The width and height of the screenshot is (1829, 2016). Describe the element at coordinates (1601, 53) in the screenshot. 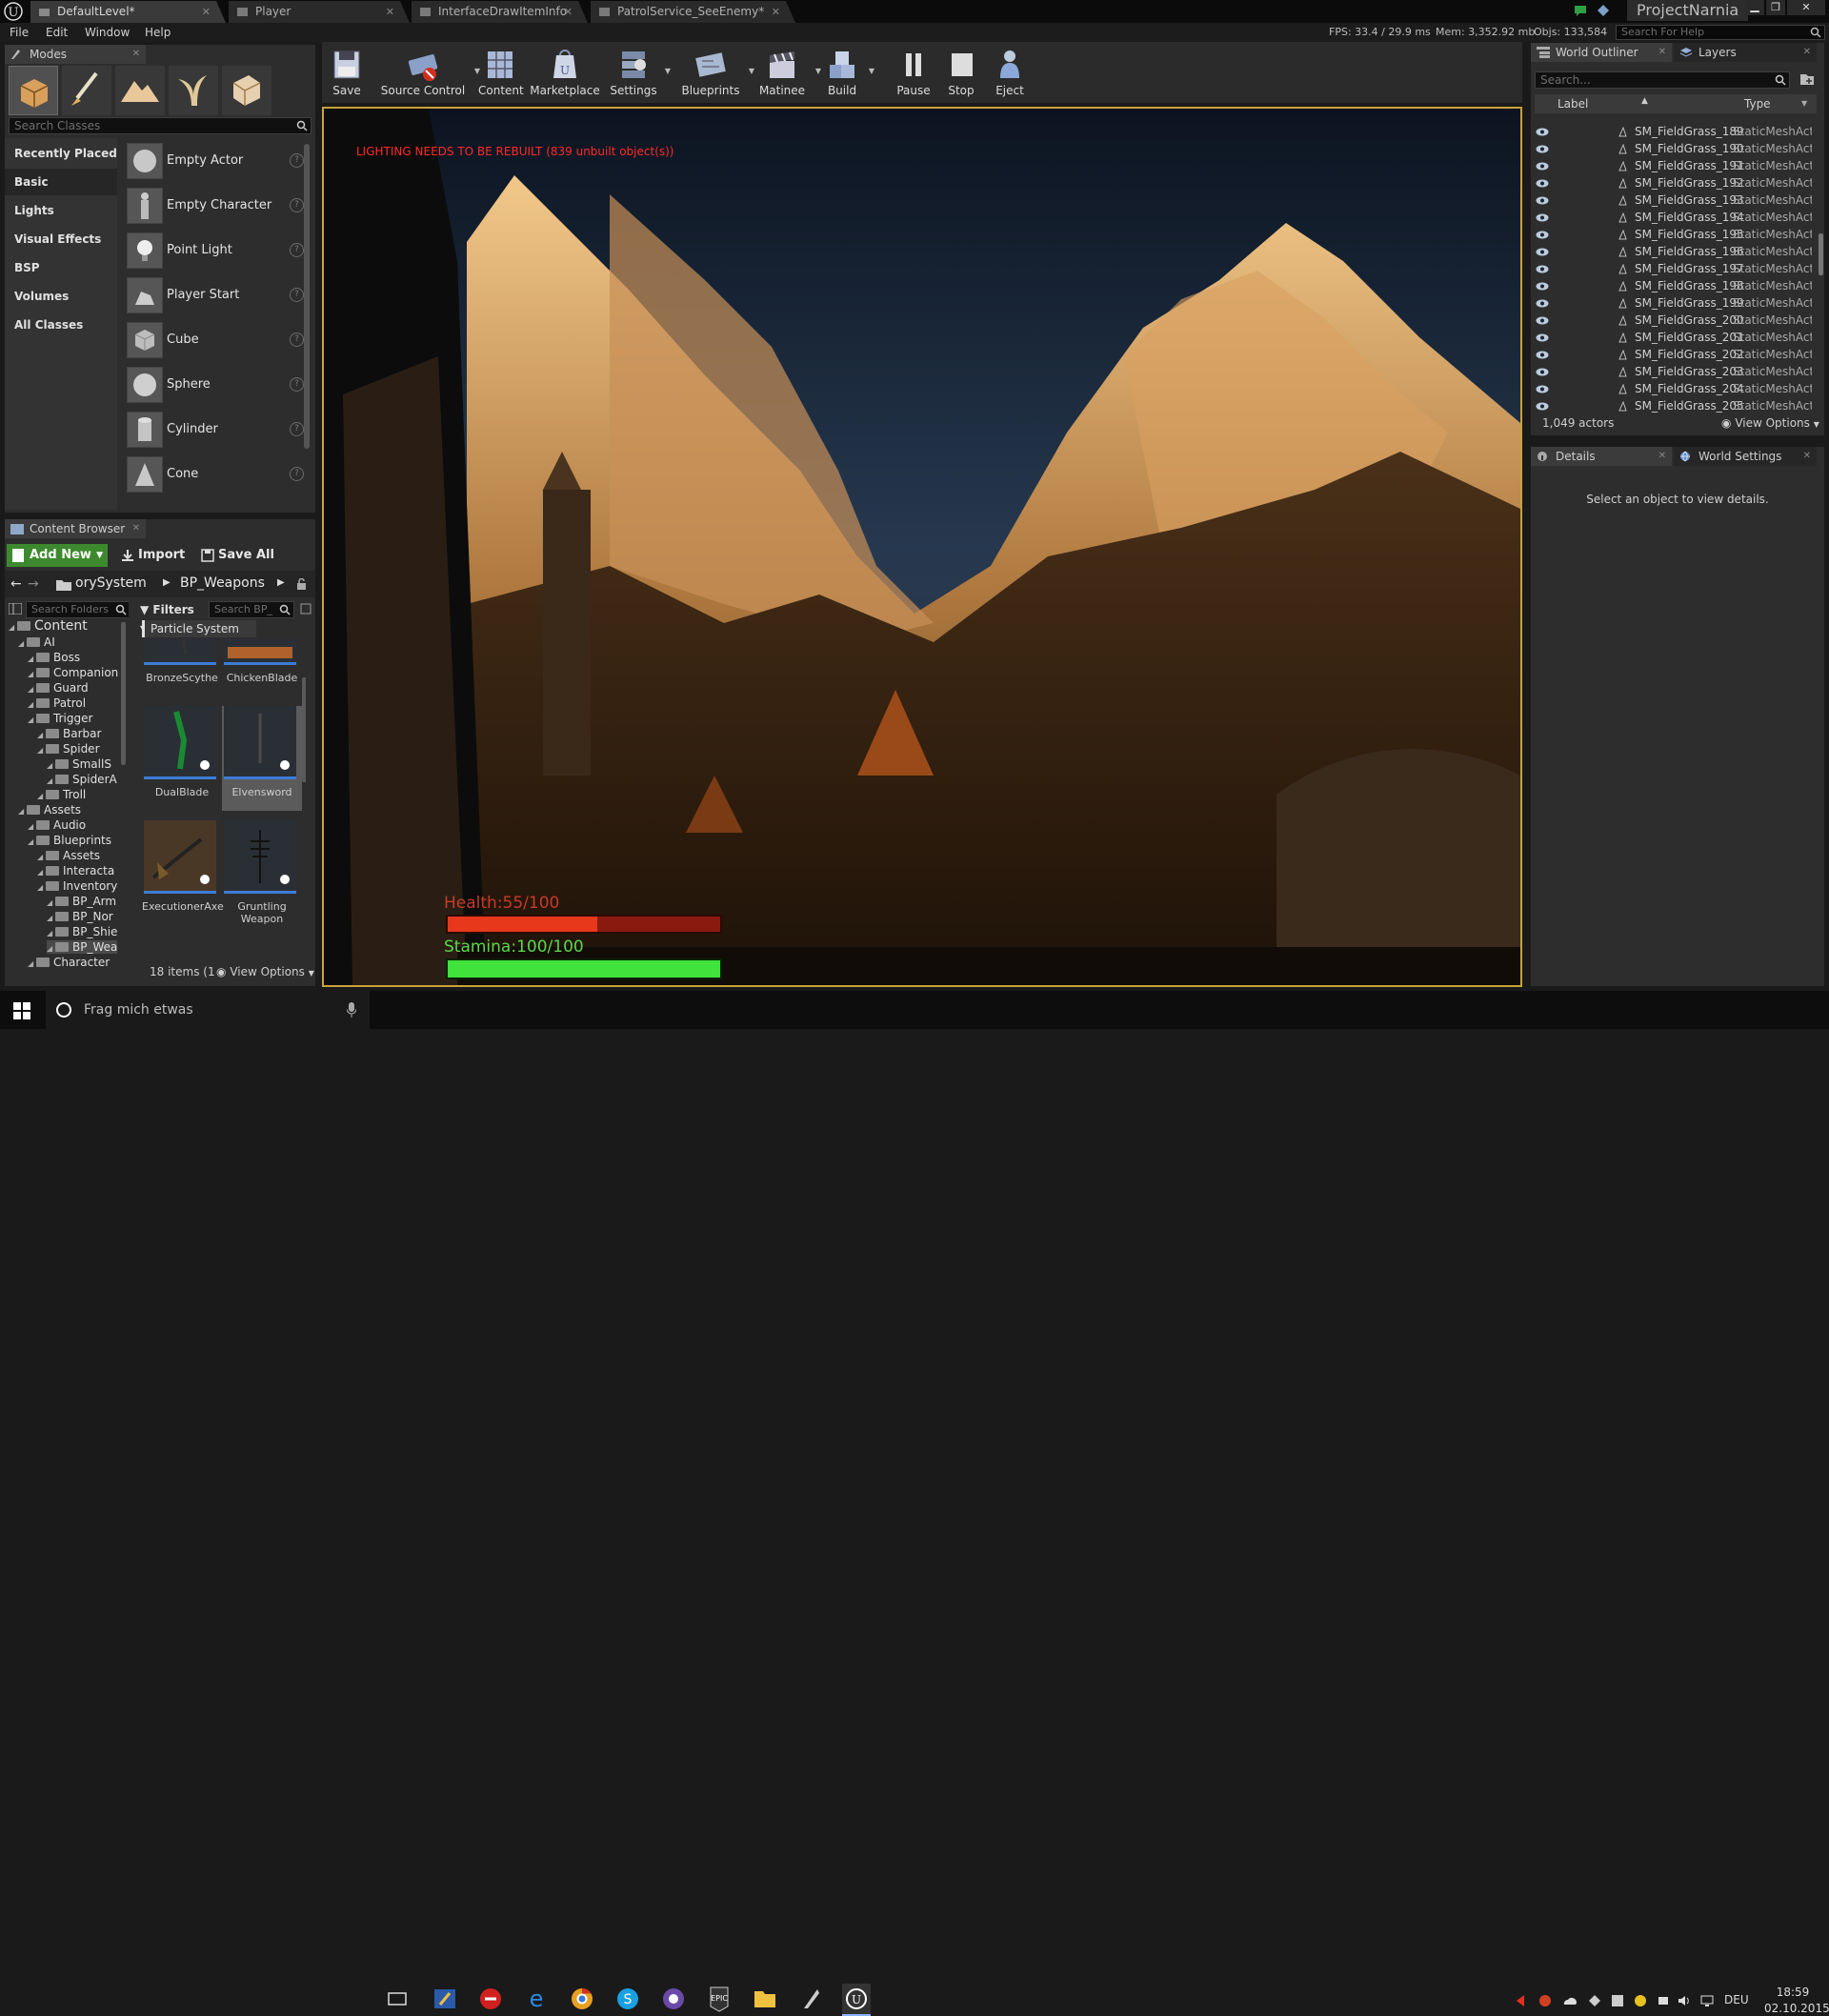

I see `world-outliner-tab: World Outliner ✕` at that location.